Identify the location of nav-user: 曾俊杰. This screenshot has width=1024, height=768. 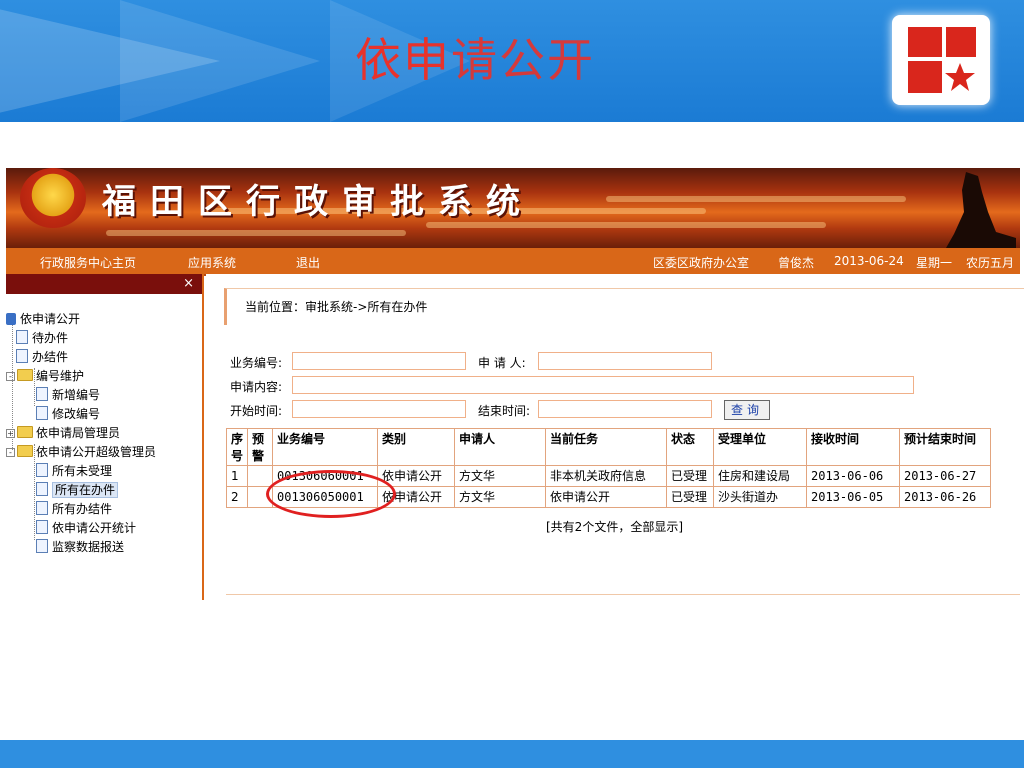
(796, 263).